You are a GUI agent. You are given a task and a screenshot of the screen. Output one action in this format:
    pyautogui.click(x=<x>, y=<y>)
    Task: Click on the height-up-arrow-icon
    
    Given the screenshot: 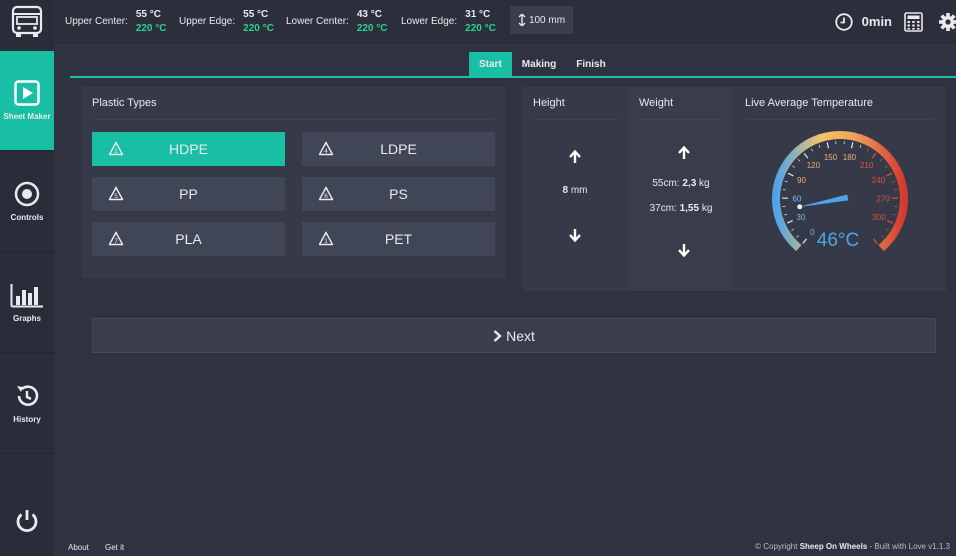 What is the action you would take?
    pyautogui.click(x=575, y=157)
    